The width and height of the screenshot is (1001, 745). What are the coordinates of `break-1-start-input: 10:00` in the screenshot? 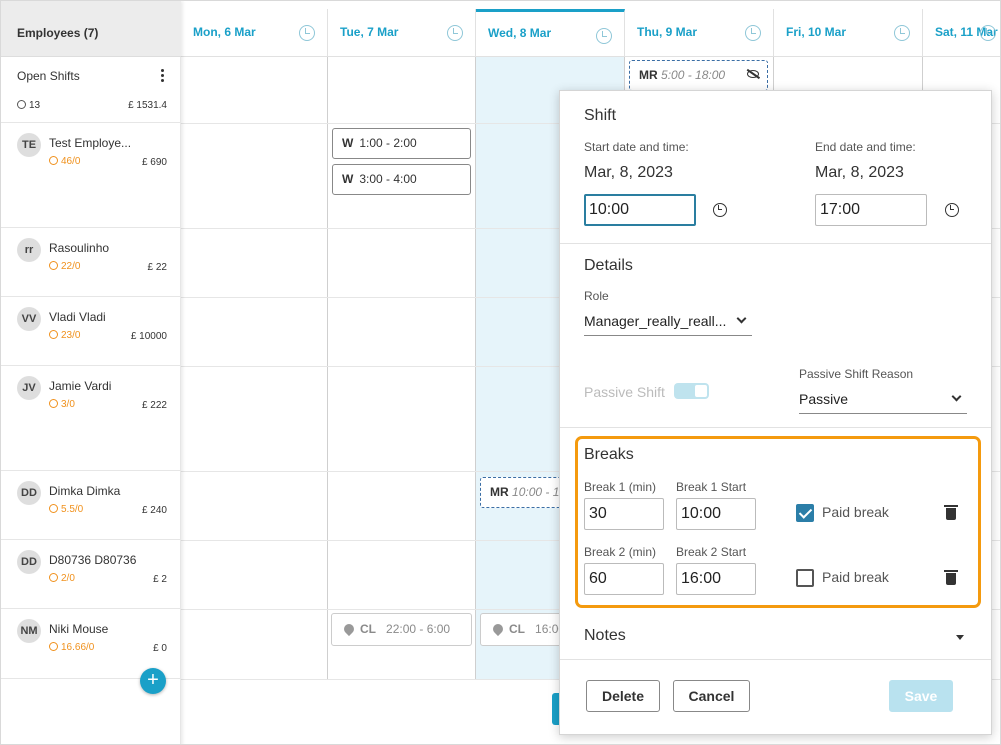 It's located at (716, 514).